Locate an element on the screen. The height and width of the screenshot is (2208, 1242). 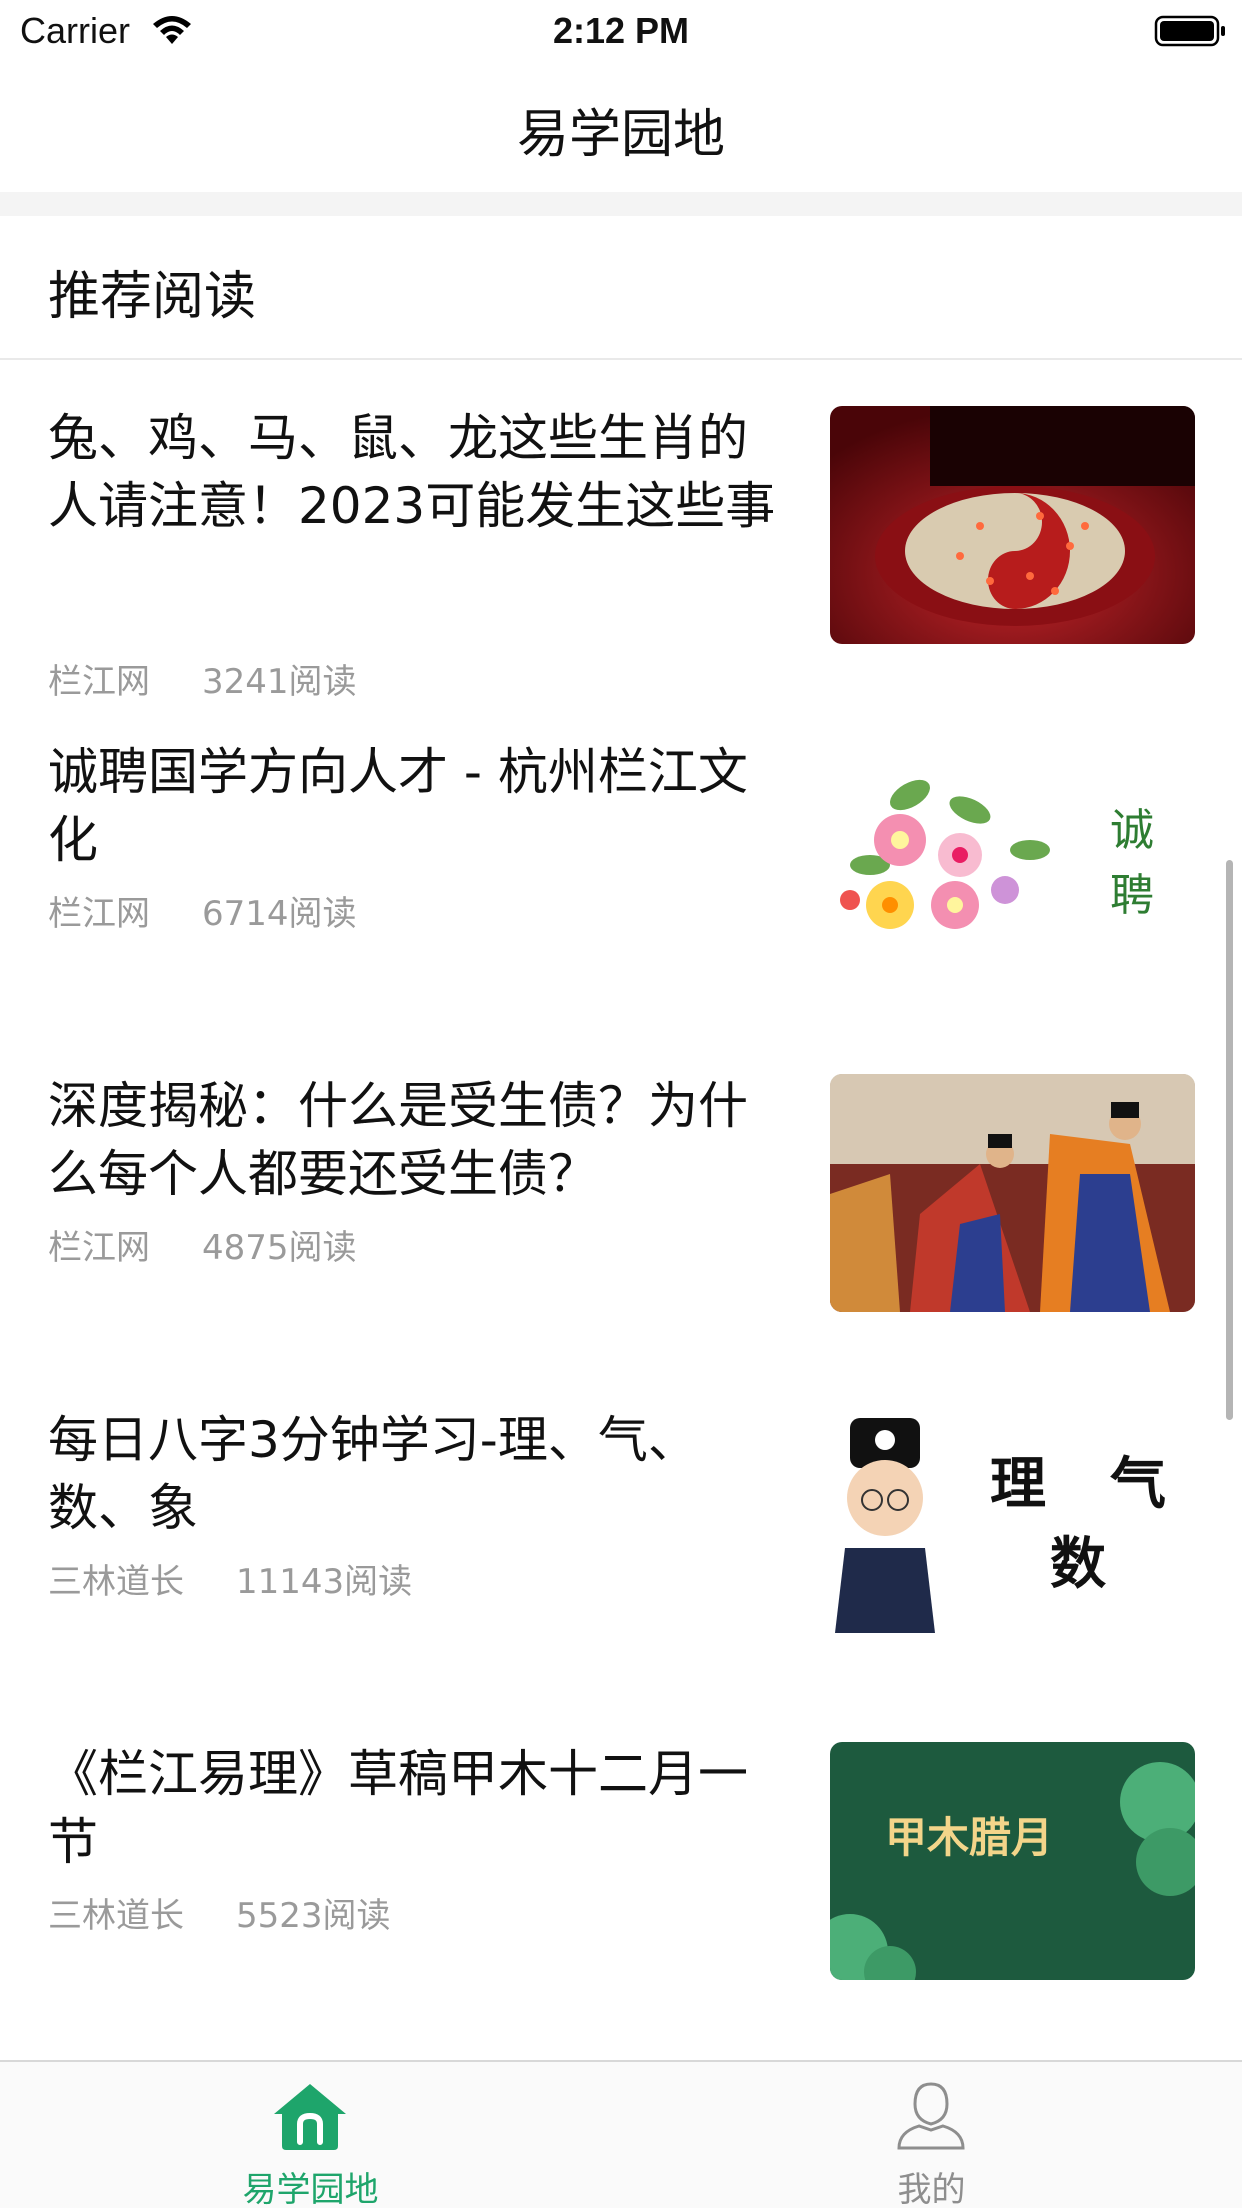
clock: 2:12 PM is located at coordinates (621, 30).